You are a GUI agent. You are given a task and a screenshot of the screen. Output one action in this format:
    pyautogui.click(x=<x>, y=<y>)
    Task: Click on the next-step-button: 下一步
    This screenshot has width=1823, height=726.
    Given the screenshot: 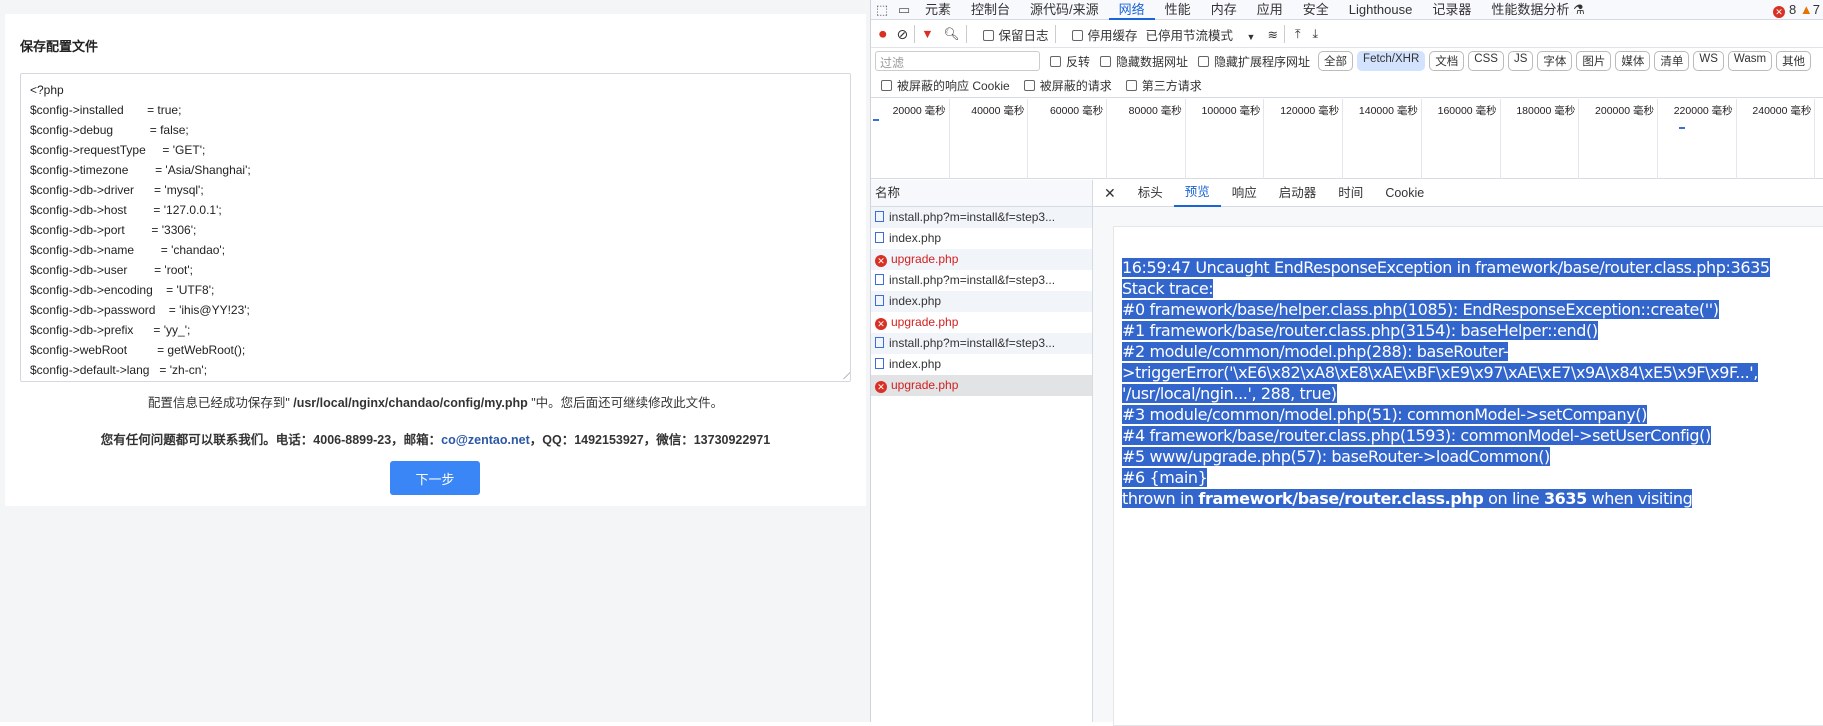 What is the action you would take?
    pyautogui.click(x=435, y=478)
    